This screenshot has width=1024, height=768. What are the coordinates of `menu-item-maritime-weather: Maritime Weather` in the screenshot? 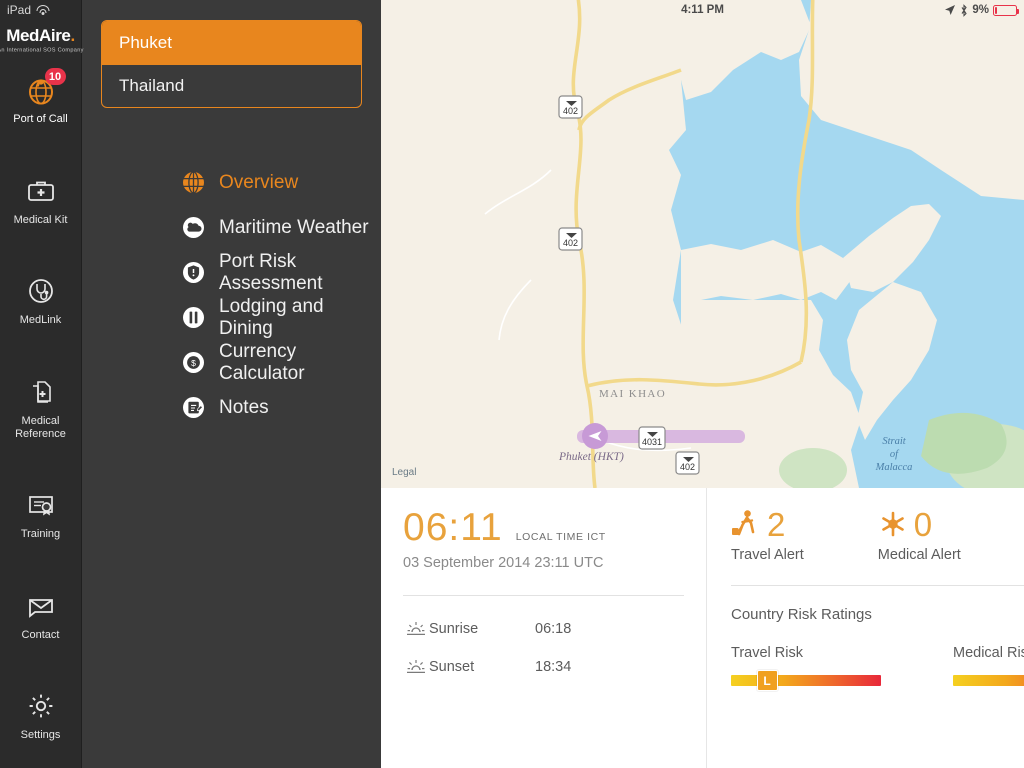 It's located at (231, 227).